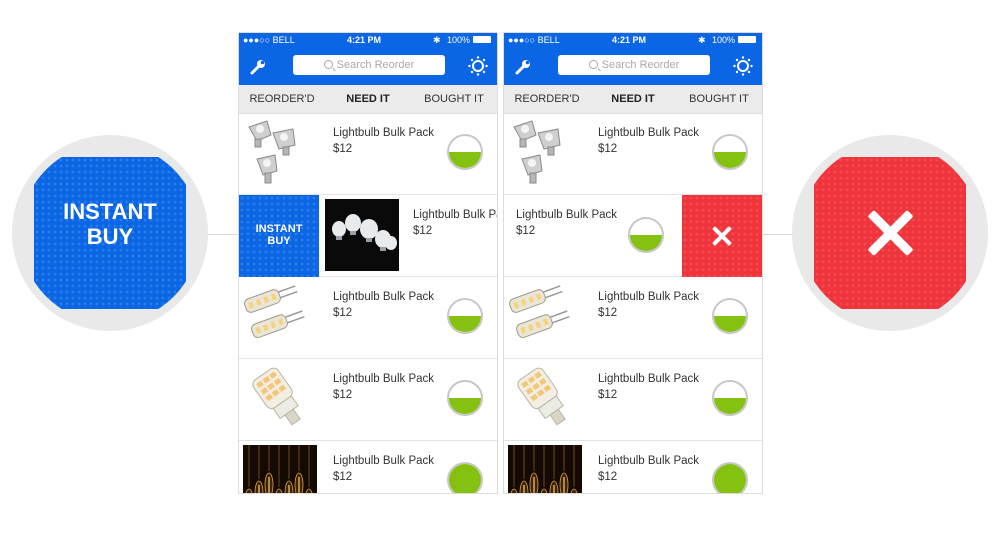 The image size is (1000, 533). I want to click on instant-buy-zoom-label: INSTANT BUY, so click(110, 224).